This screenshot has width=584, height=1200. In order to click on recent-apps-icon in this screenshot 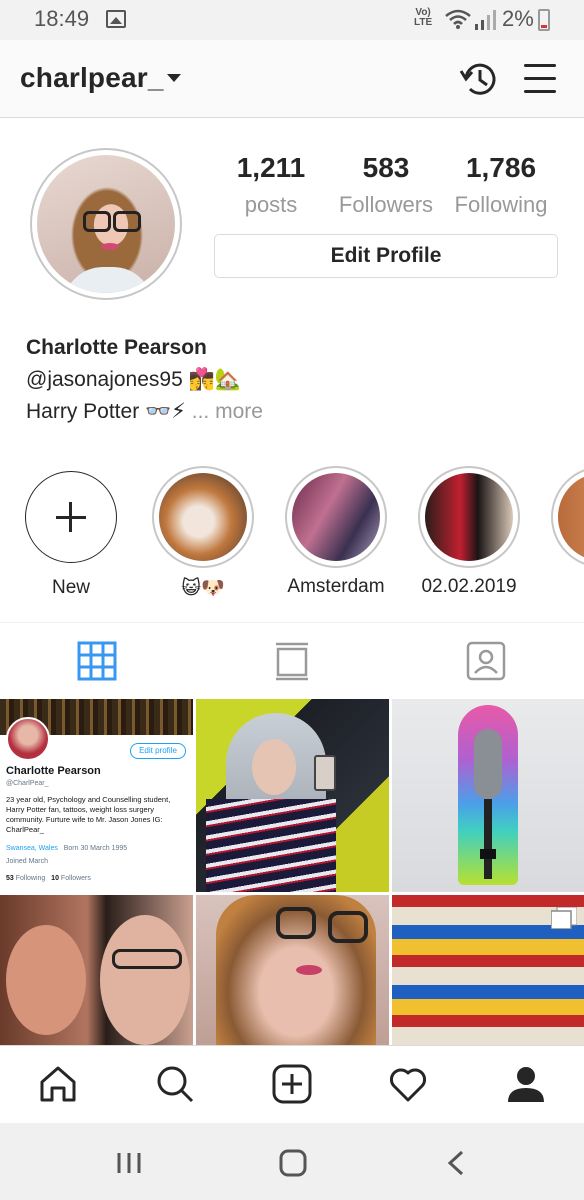, I will do `click(130, 1163)`.